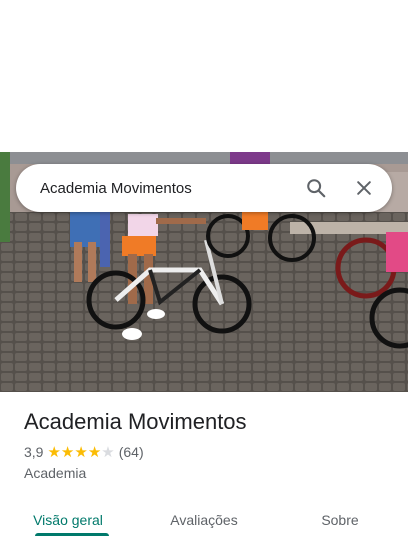 The height and width of the screenshot is (544, 408). I want to click on tab-about: Sobre, so click(340, 520).